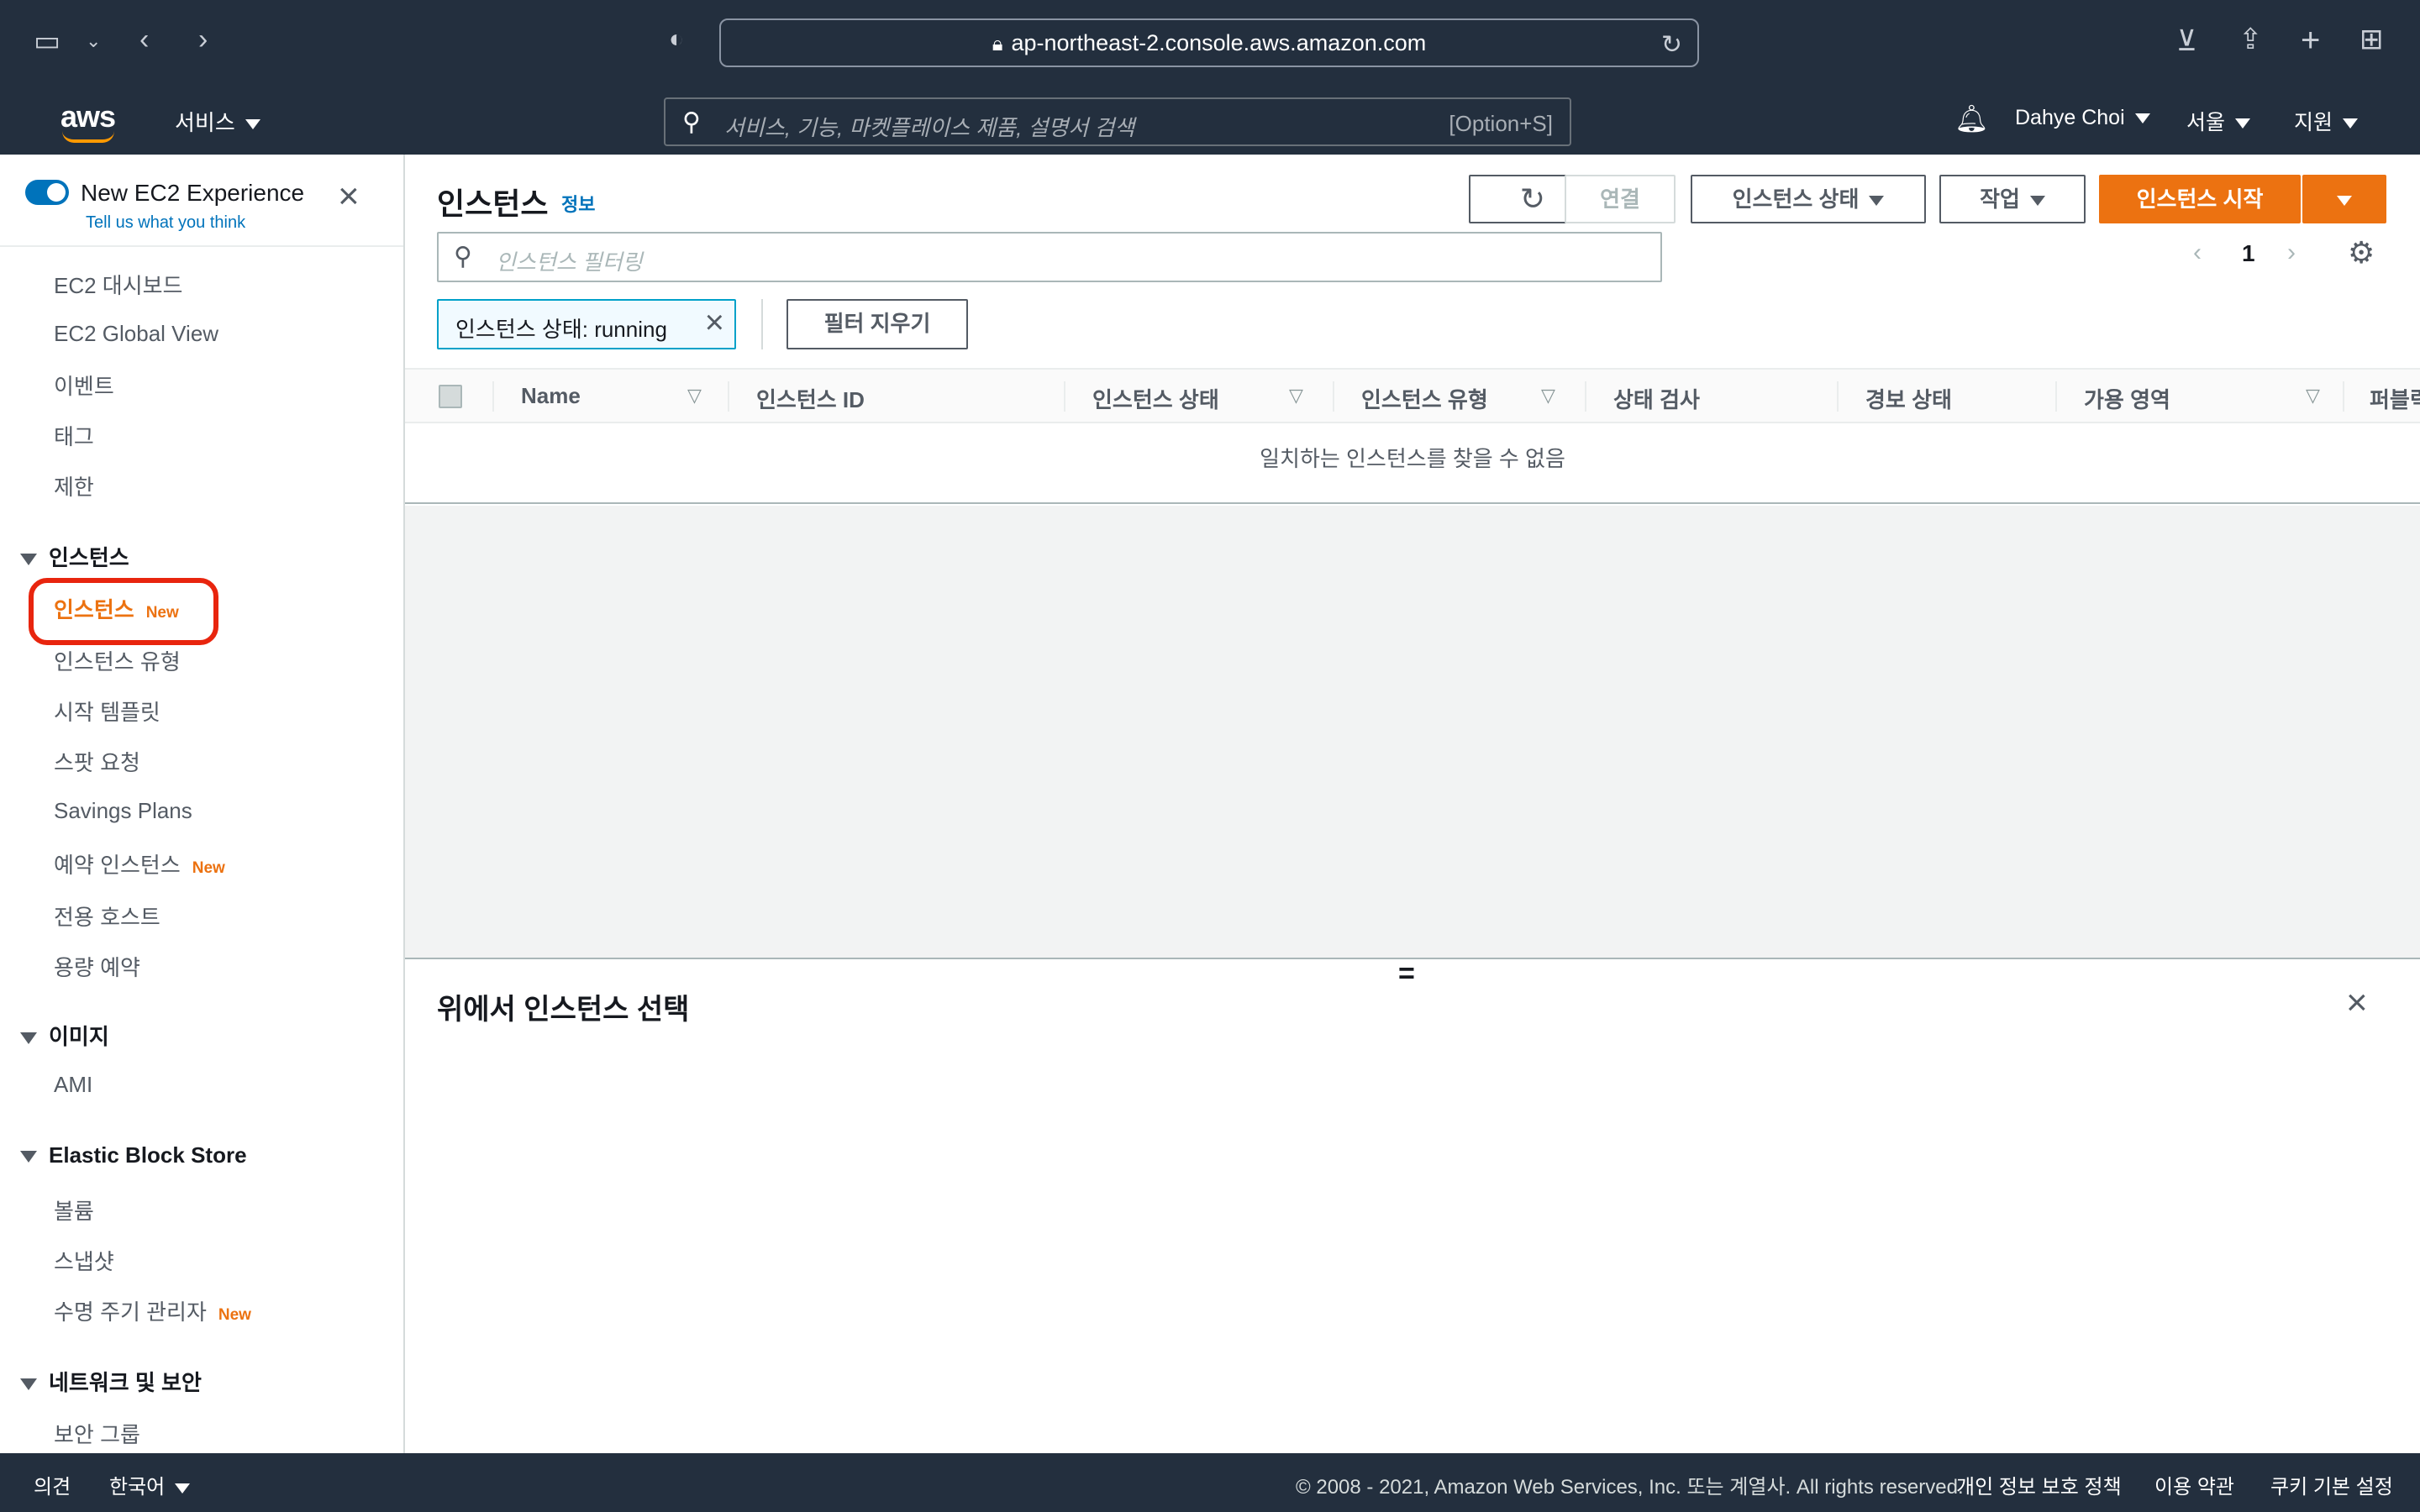 The image size is (2420, 1512). I want to click on column-header-availability-zone: 가용 영역, so click(2127, 398).